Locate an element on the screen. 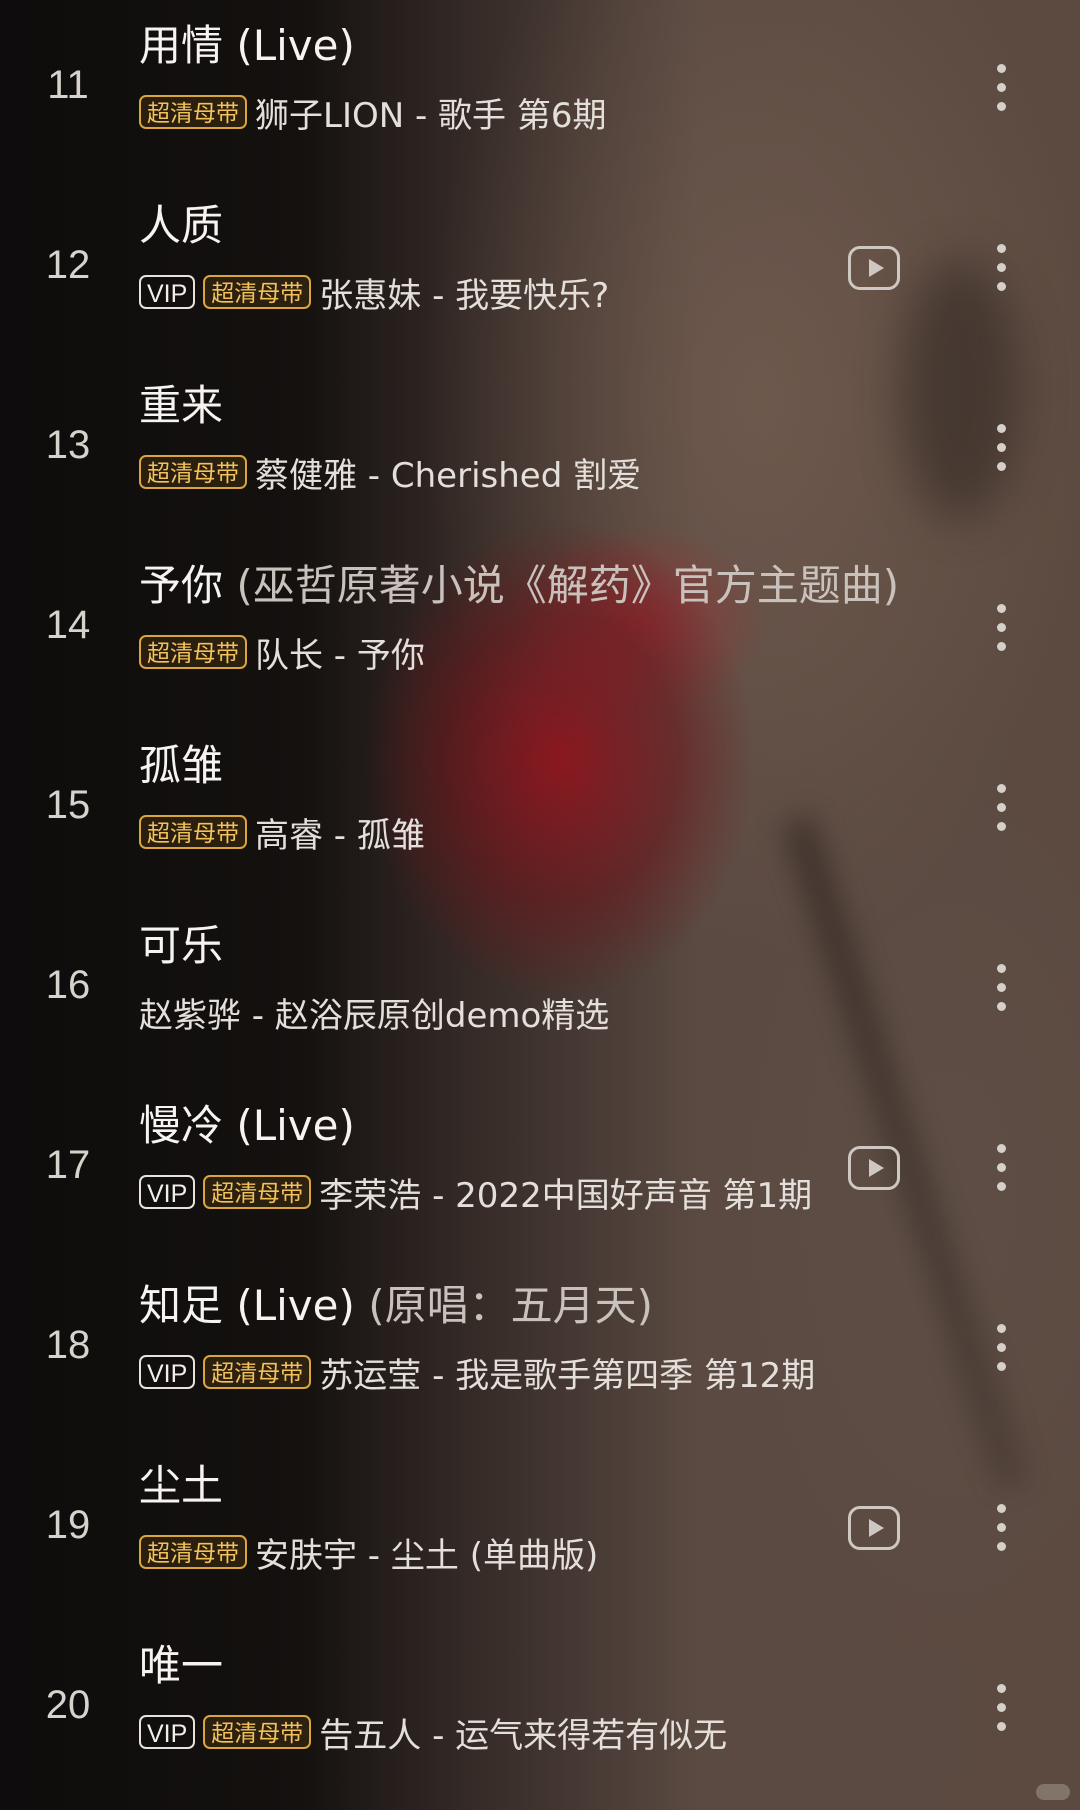  song-meta: 赵紫骅 - 赵浴辰原创demo精选 is located at coordinates (374, 1013).